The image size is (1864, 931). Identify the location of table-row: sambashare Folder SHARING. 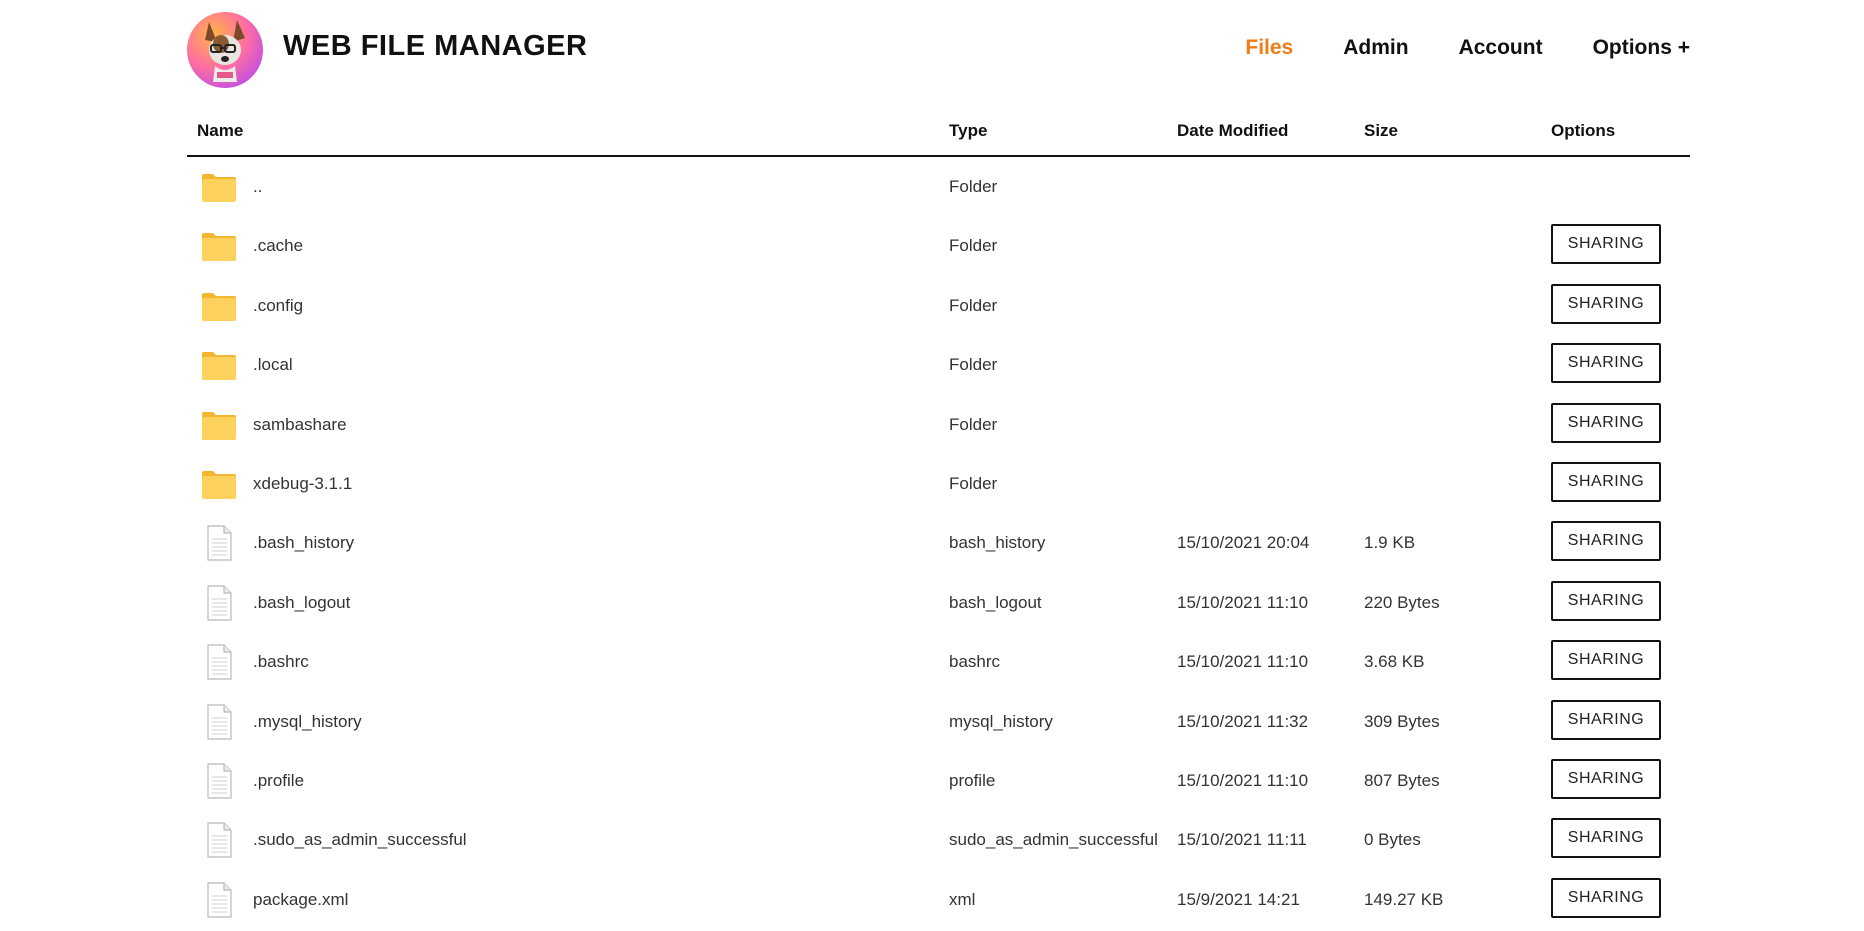
(938, 424).